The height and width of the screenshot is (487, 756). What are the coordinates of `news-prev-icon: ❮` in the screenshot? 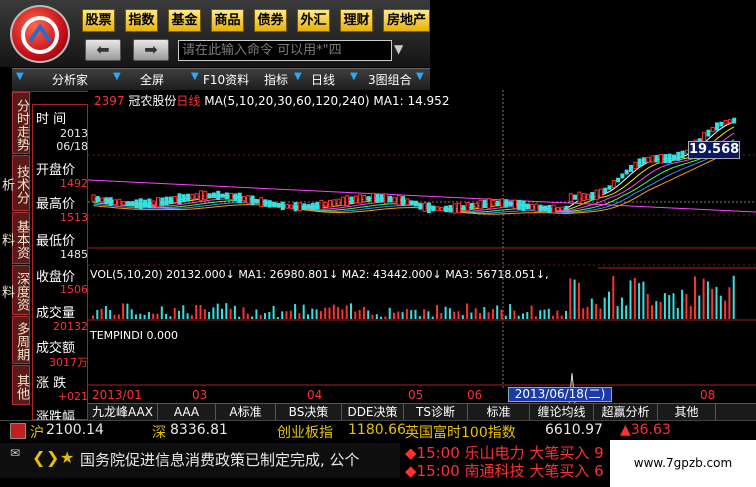 It's located at (38, 457).